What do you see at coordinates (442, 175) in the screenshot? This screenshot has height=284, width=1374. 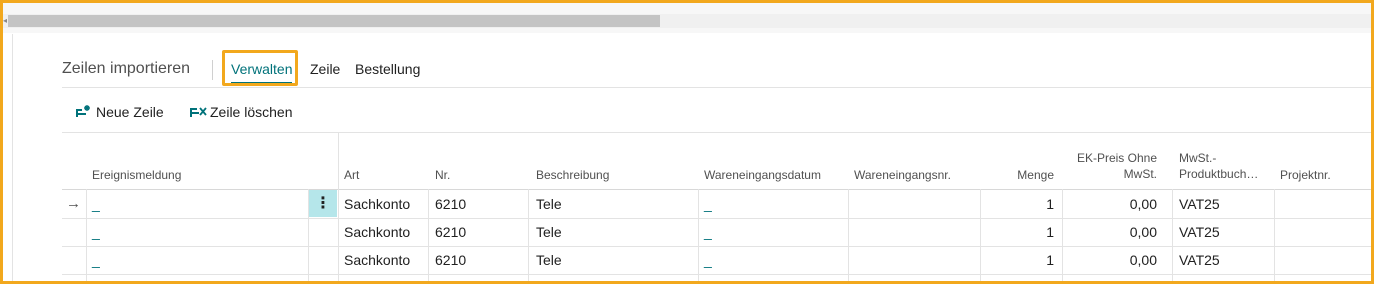 I see `column-header-nr: Nr.` at bounding box center [442, 175].